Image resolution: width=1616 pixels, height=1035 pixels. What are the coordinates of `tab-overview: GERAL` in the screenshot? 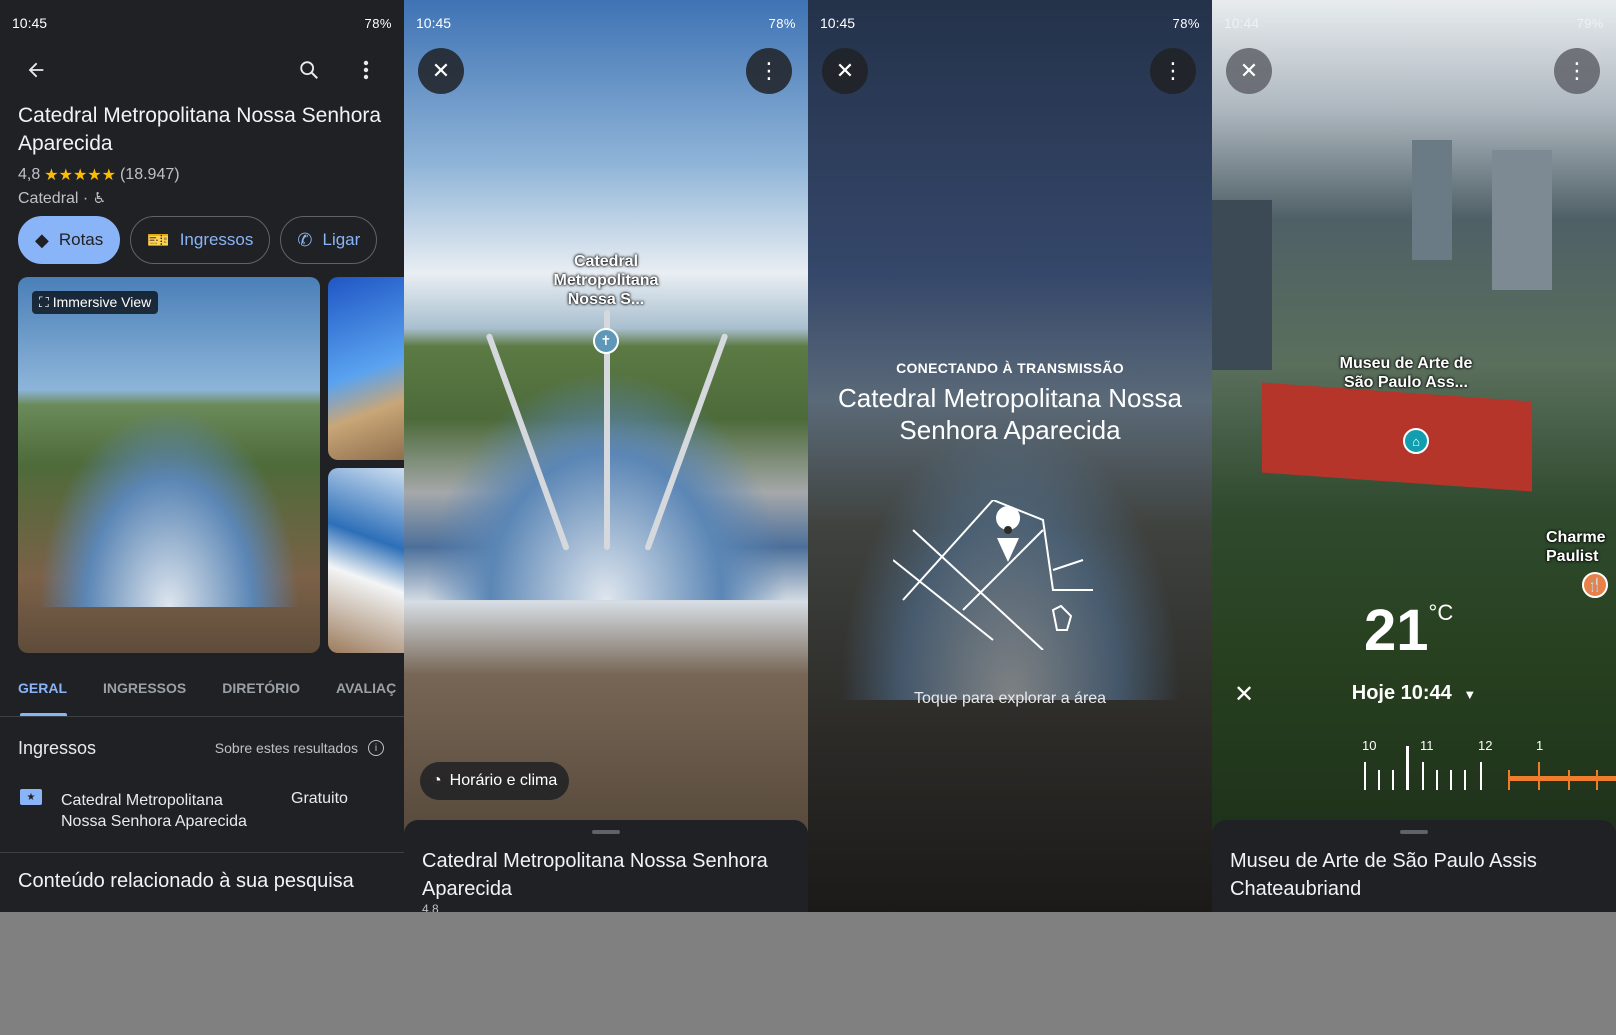 It's located at (42, 698).